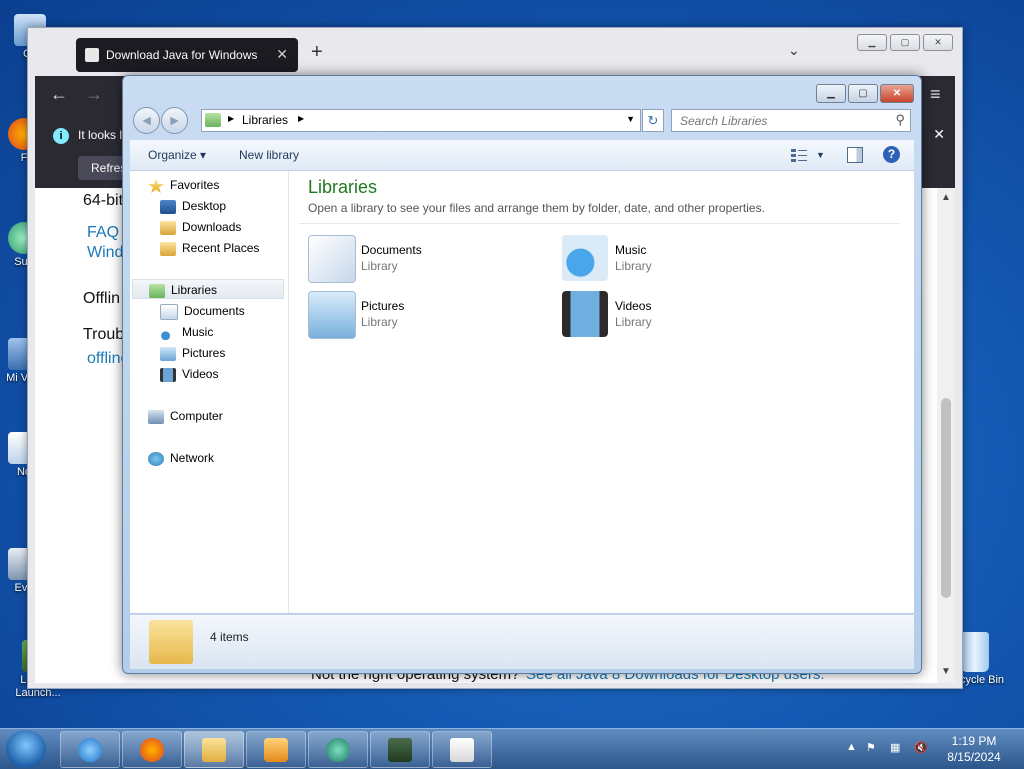 This screenshot has height=769, width=1024. I want to click on help-button: ?, so click(891, 154).